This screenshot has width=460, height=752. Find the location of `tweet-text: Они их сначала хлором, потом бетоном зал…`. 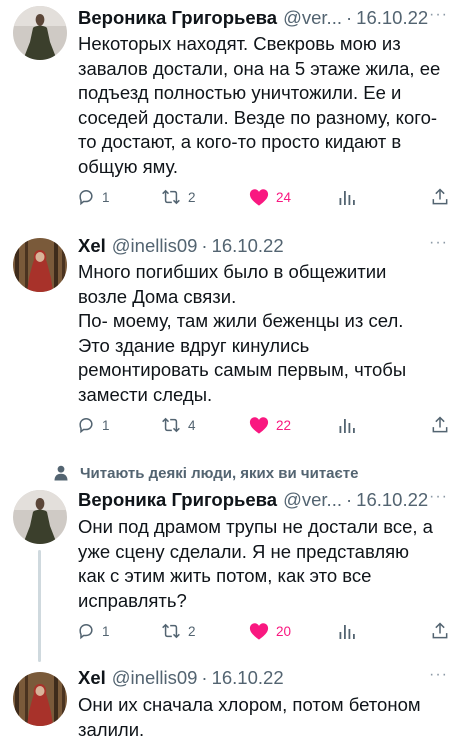

tweet-text: Они их сначала хлором, потом бетоном зал… is located at coordinates (249, 717).